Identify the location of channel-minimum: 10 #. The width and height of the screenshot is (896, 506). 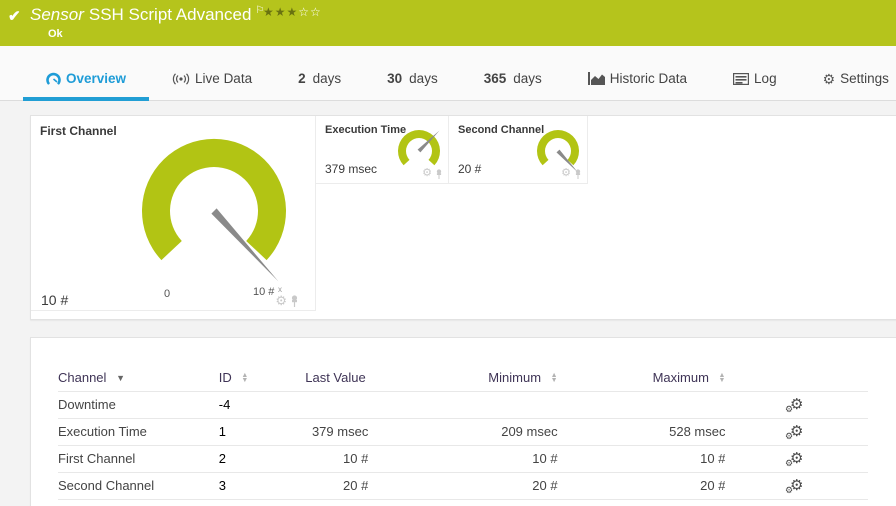
(463, 459).